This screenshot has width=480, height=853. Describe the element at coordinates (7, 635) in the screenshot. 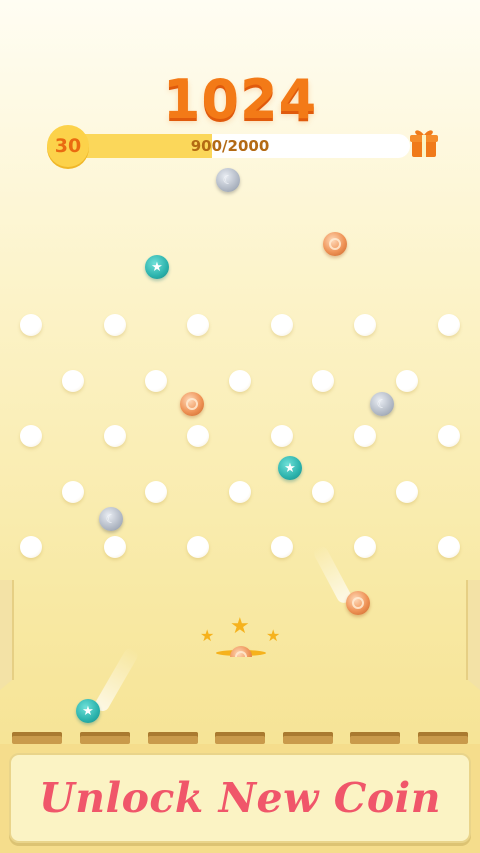

I see `left-wall` at that location.